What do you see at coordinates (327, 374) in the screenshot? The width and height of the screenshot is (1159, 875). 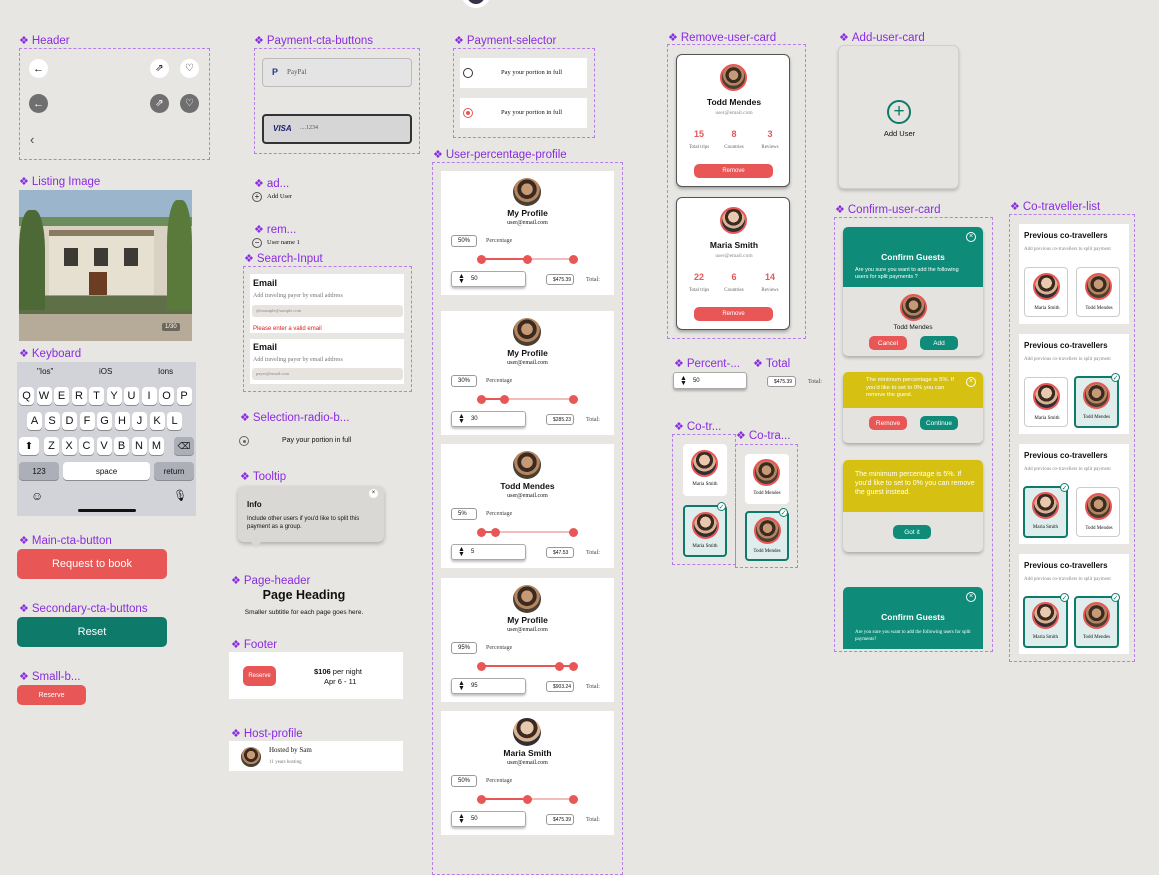 I see `email-field: payer@email.com` at bounding box center [327, 374].